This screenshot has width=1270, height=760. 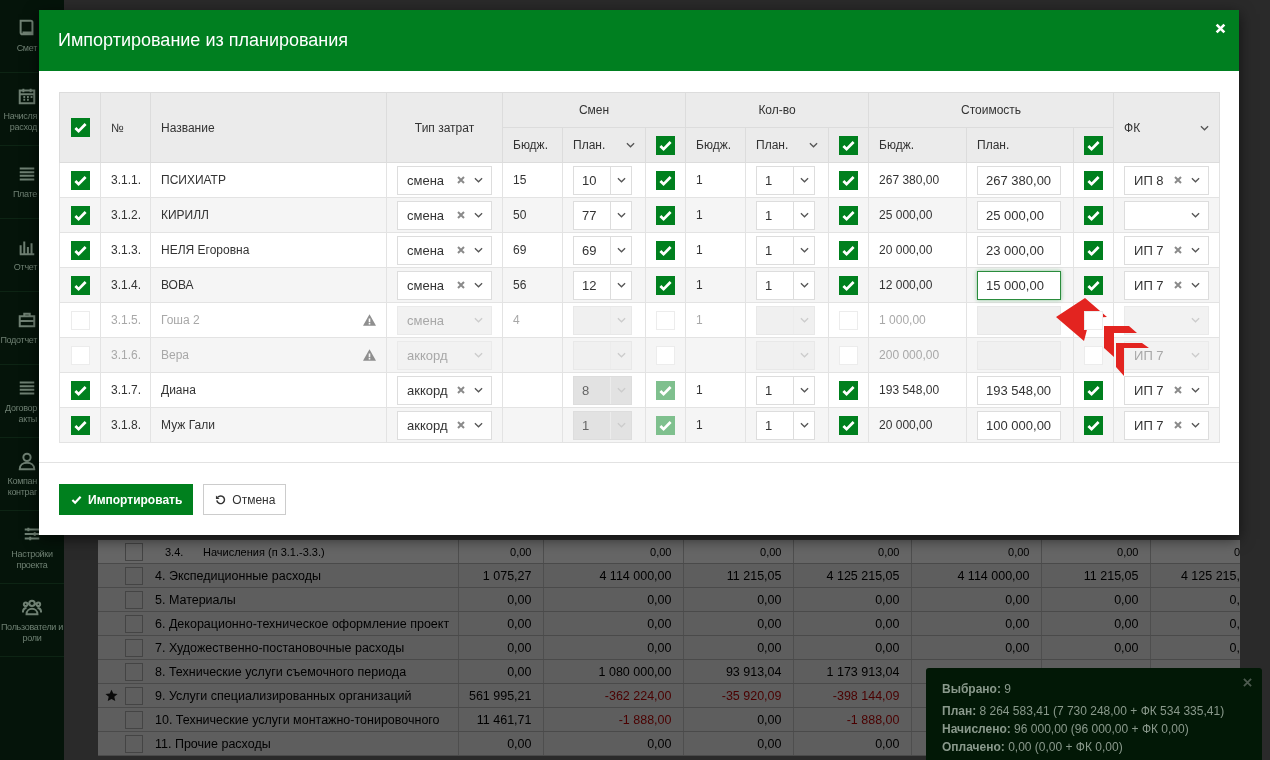 What do you see at coordinates (1019, 250) in the screenshot?
I see `cost-input: 23 000,00` at bounding box center [1019, 250].